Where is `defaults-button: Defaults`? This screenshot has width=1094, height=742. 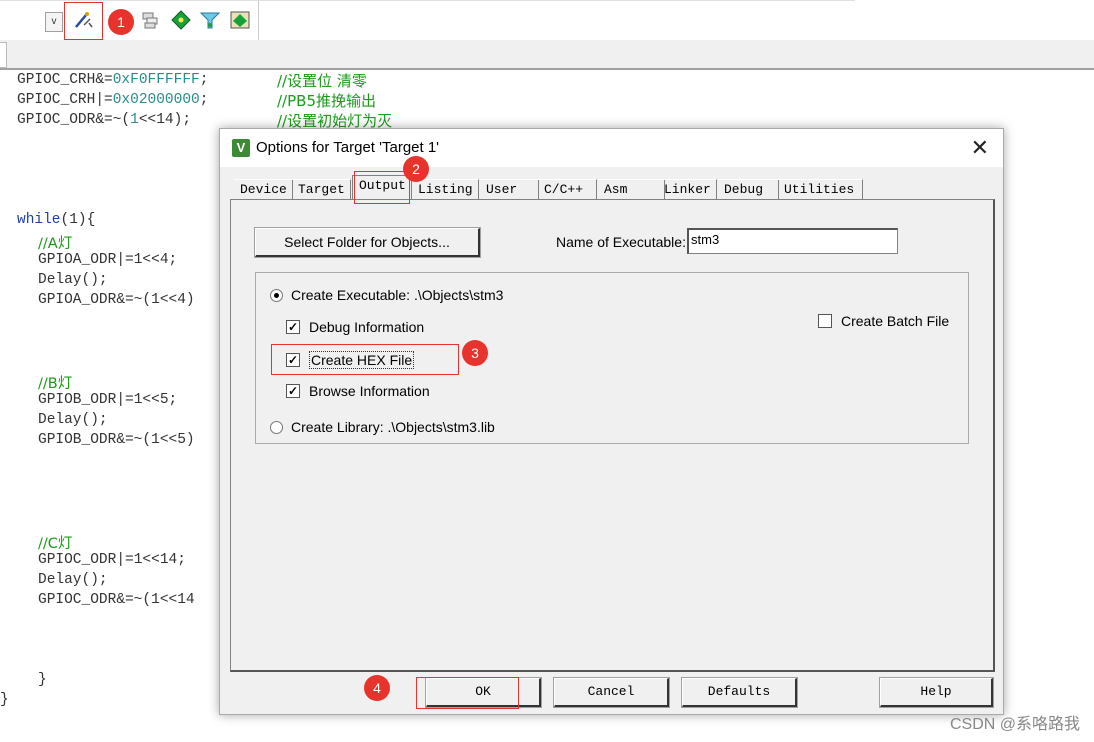 defaults-button: Defaults is located at coordinates (739, 692).